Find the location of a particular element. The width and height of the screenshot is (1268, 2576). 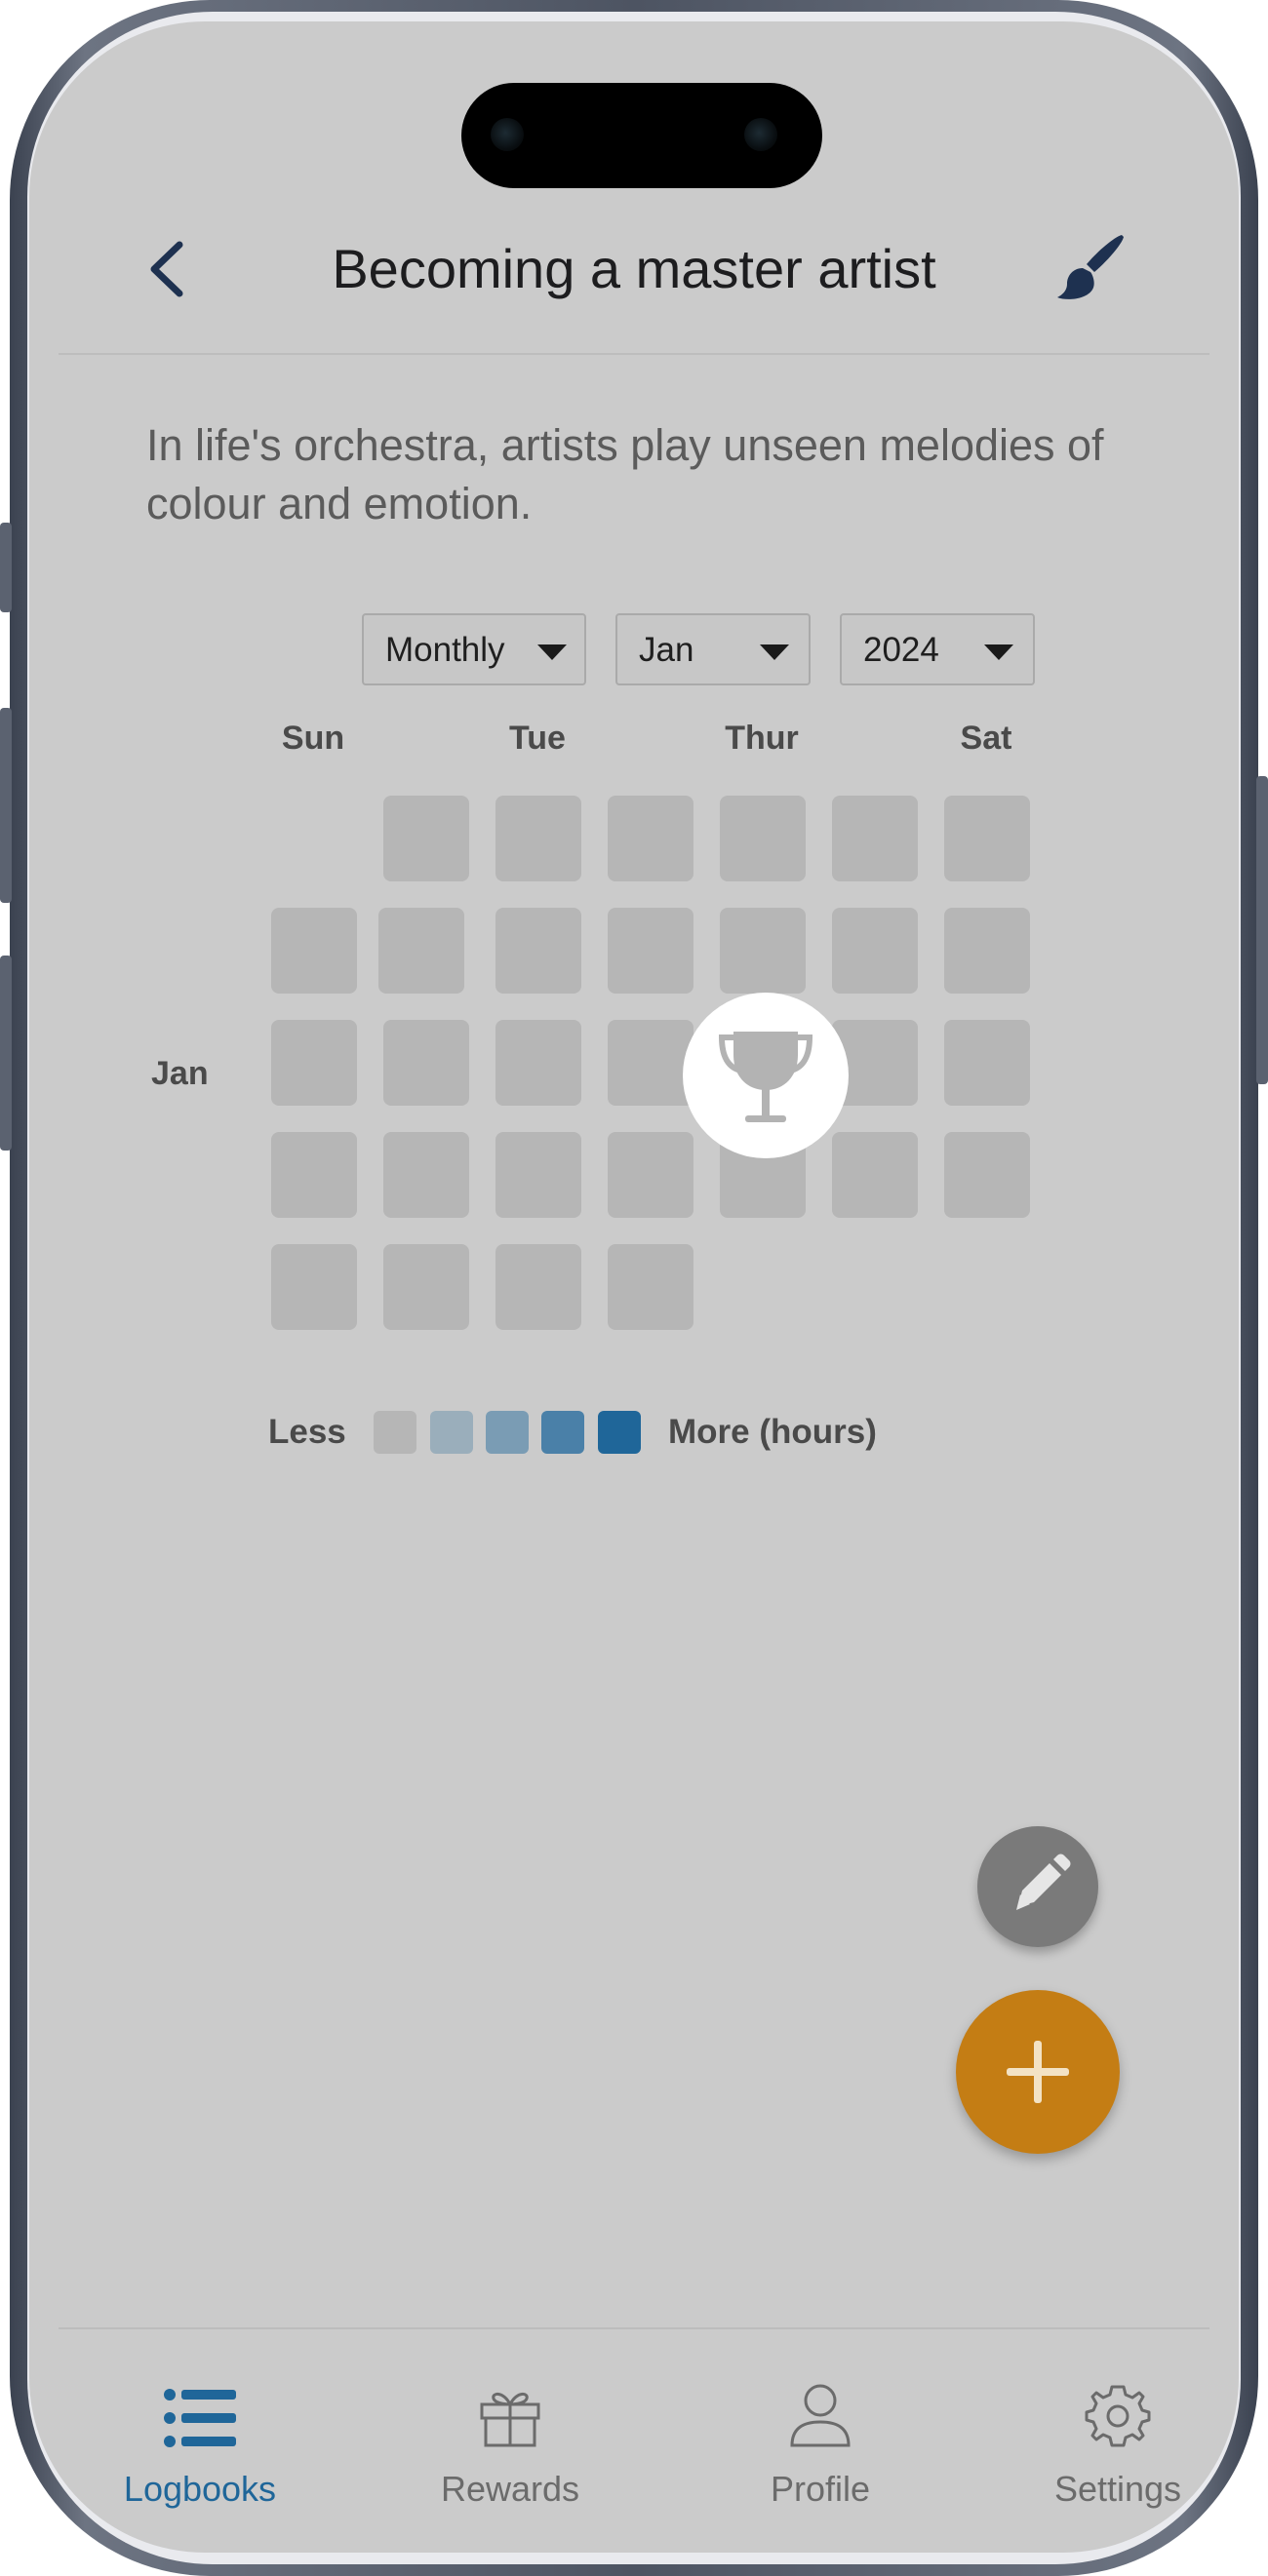

weekday-label-tue: Tue is located at coordinates (538, 738).